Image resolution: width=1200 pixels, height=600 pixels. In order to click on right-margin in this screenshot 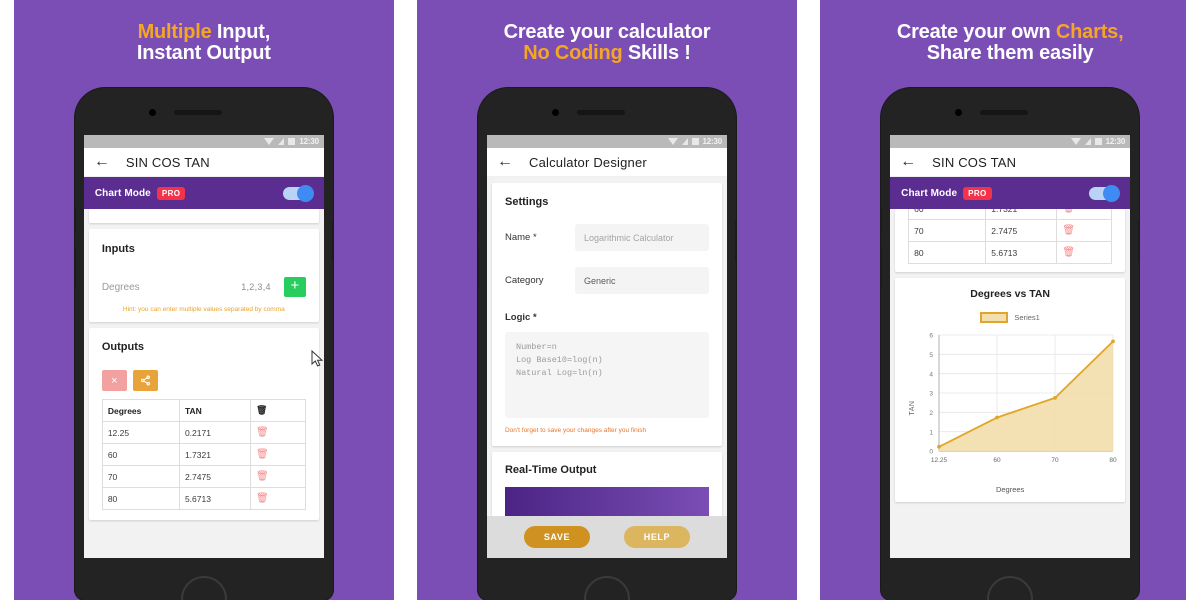, I will do `click(1193, 300)`.